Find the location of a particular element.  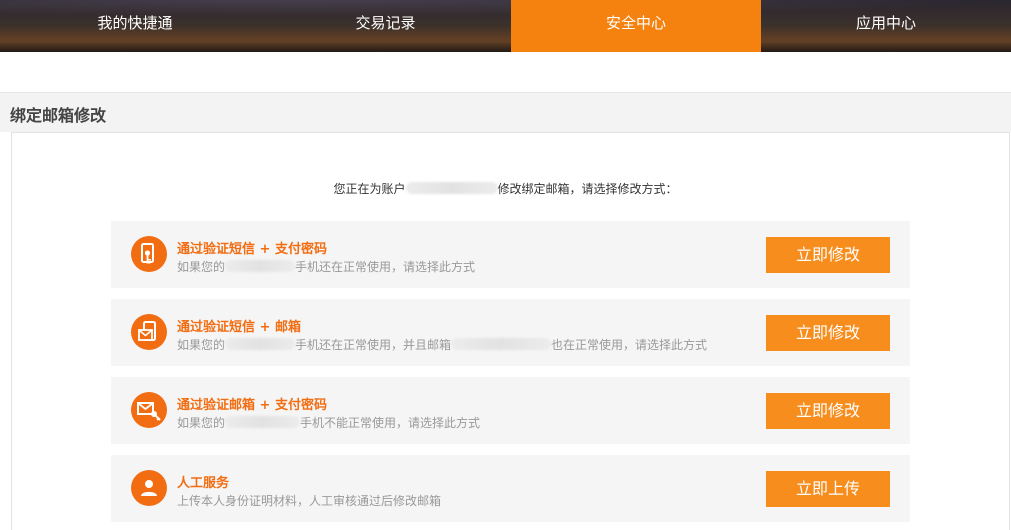

mail-key-icon is located at coordinates (149, 410).